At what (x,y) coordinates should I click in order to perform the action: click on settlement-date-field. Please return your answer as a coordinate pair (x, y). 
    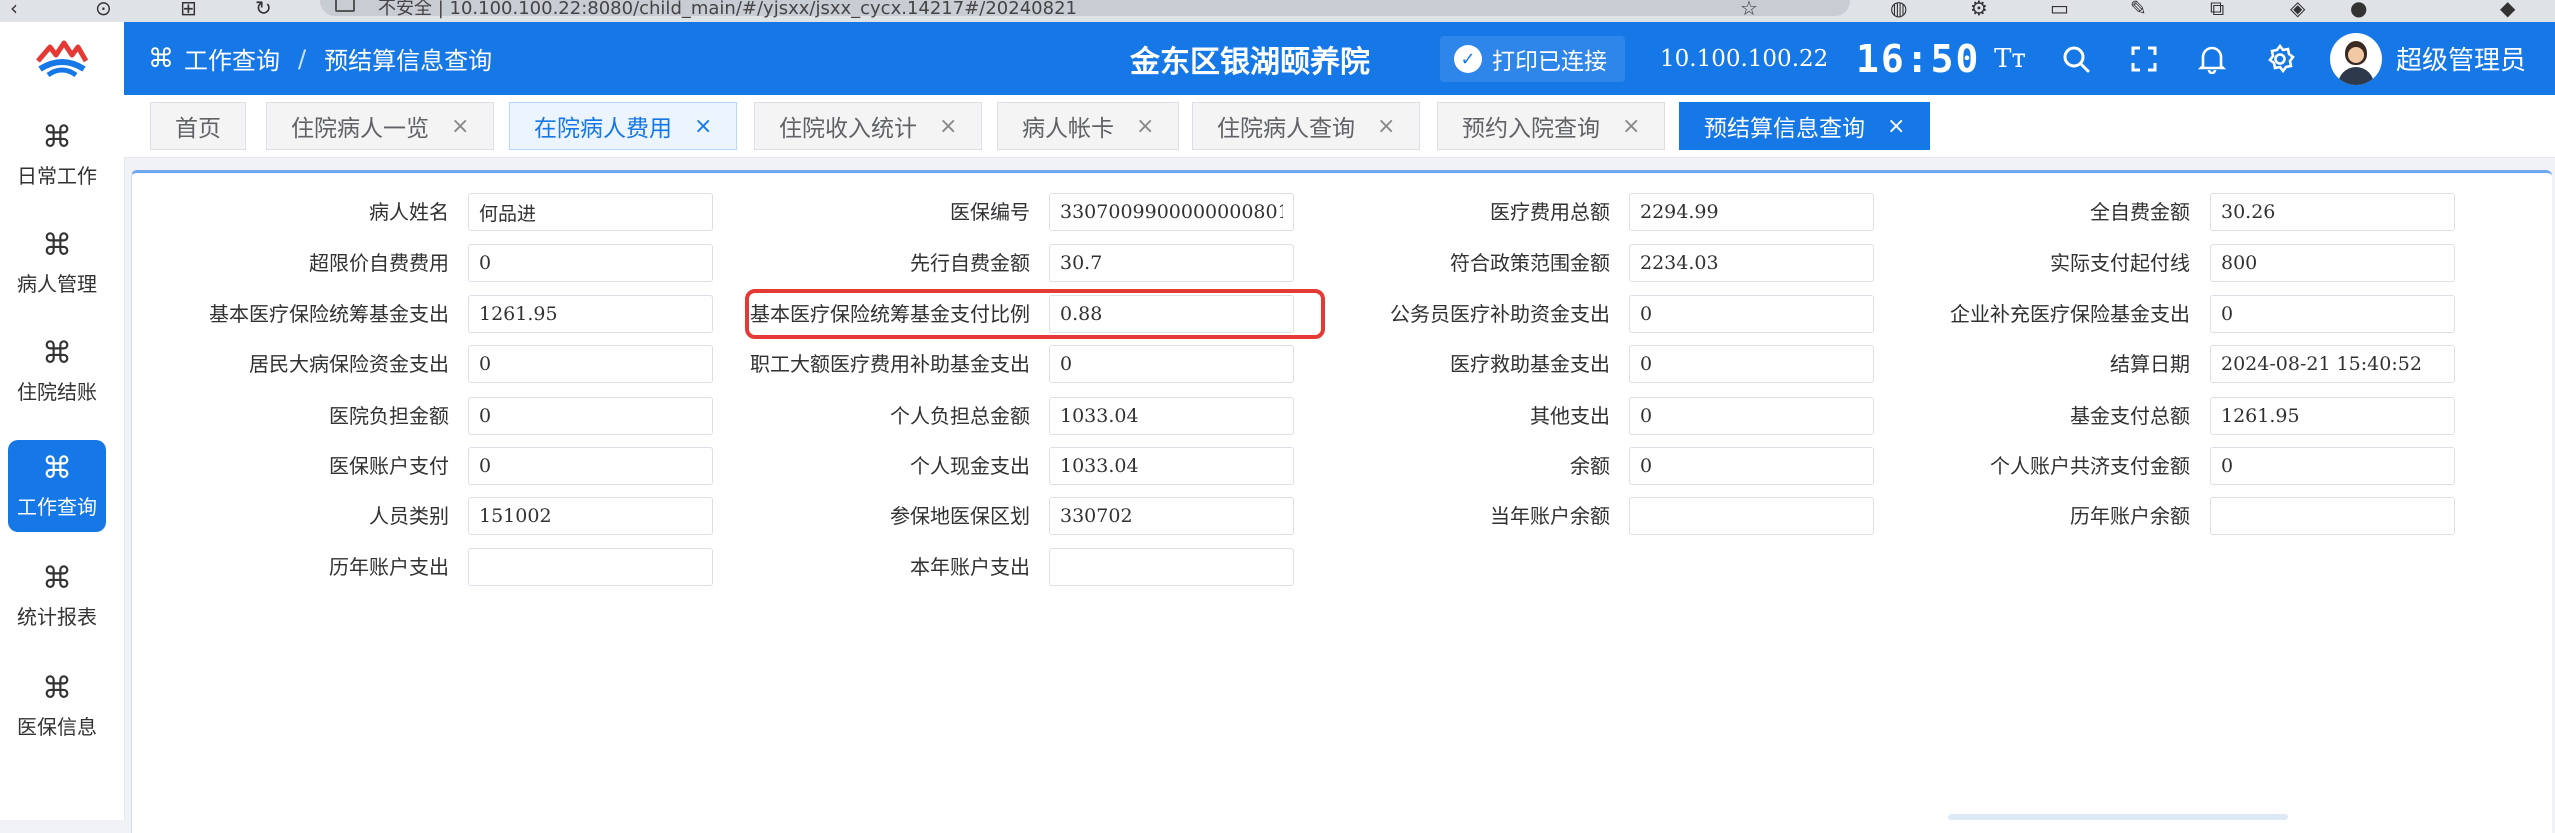
    Looking at the image, I should click on (2332, 364).